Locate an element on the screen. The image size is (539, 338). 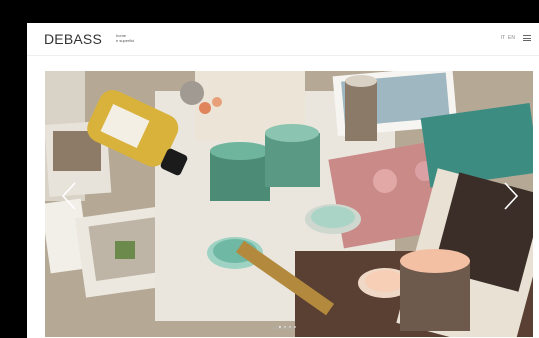
scroll-caption: scroll down is located at coordinates (282, 327).